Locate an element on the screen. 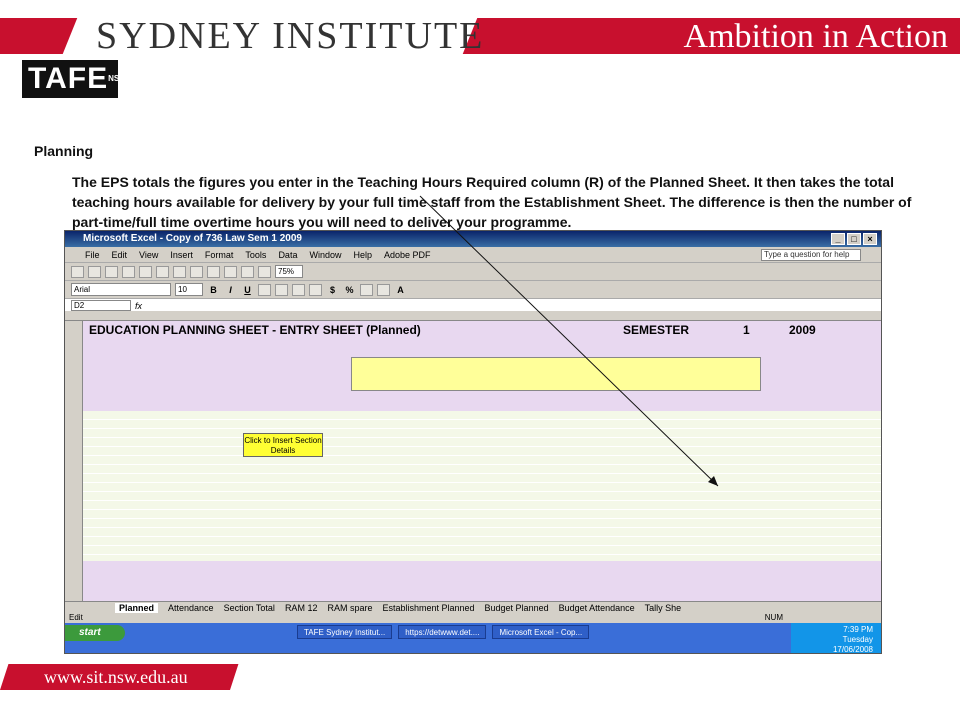 The height and width of the screenshot is (720, 960). institute-name: SYDNEY INSTITUTE is located at coordinates (290, 36).